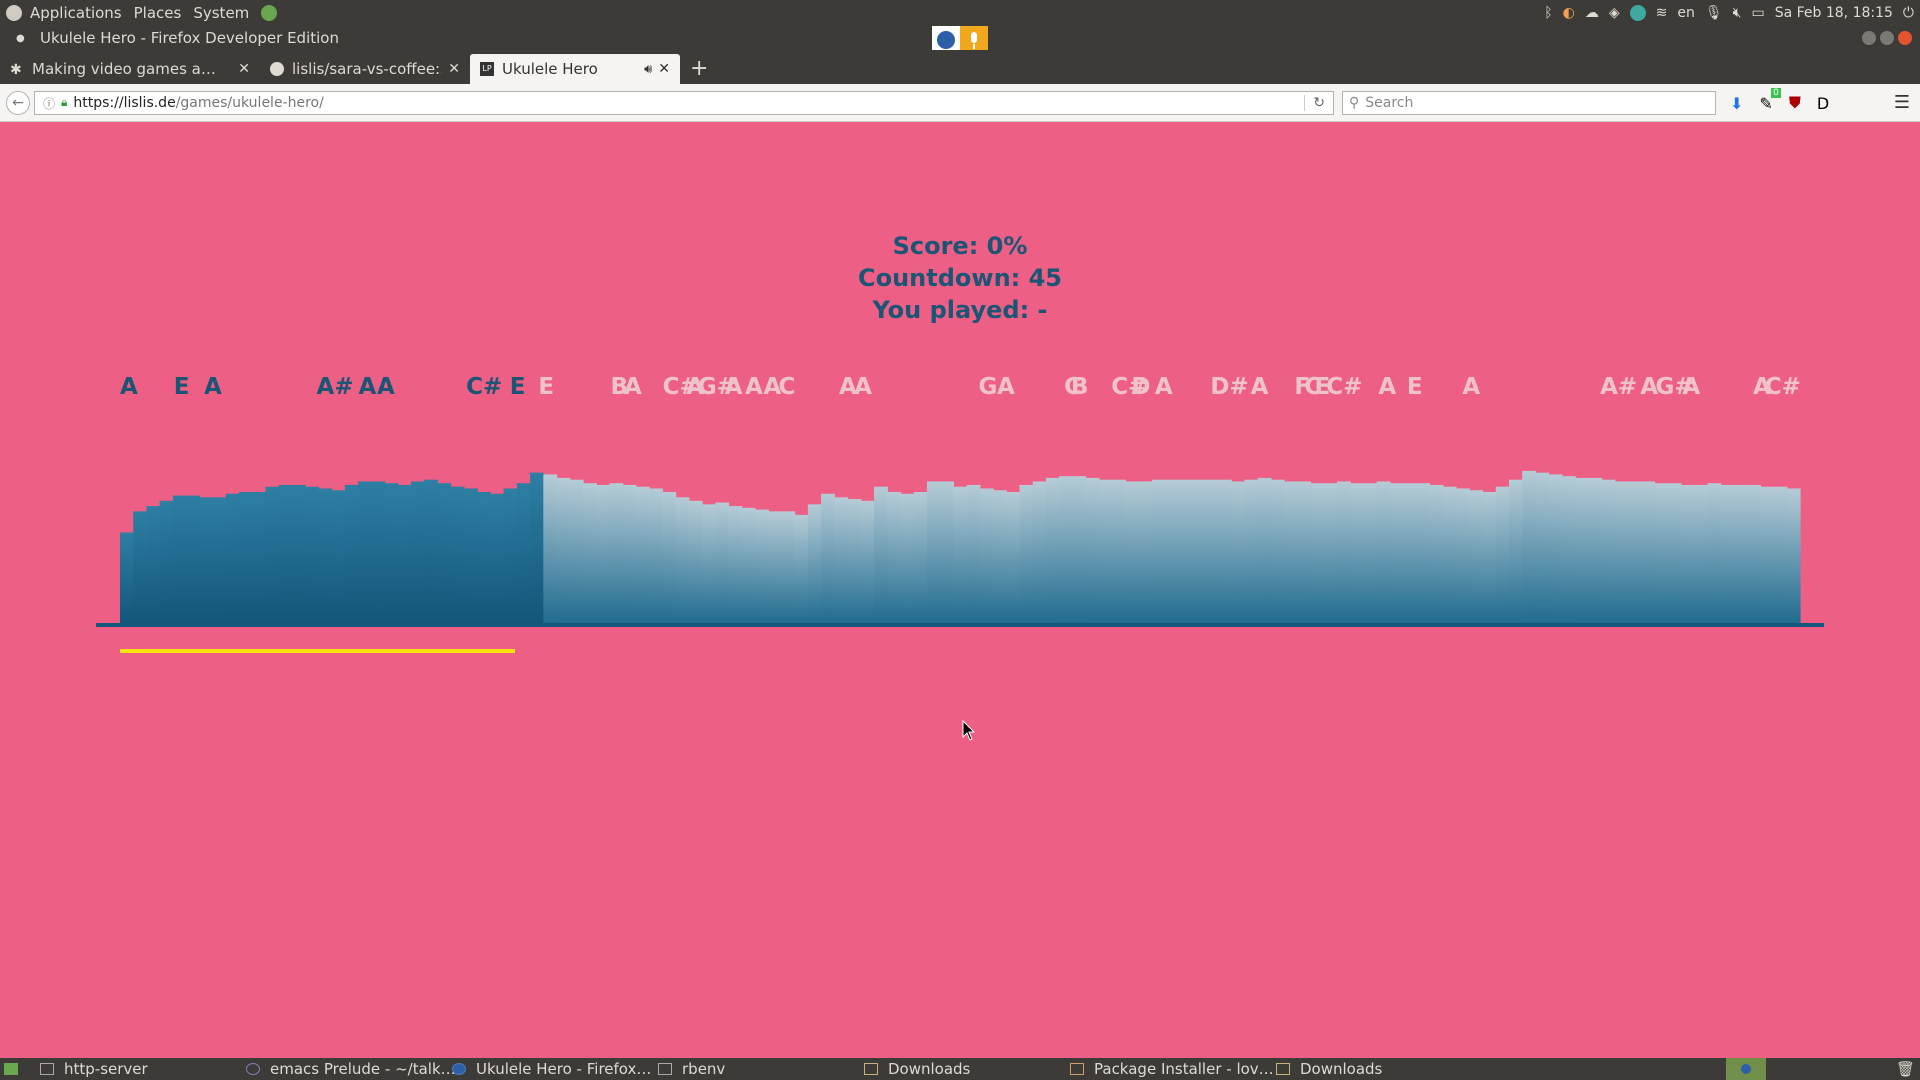 The width and height of the screenshot is (1920, 1080). I want to click on cloud-sync-icon: ☁, so click(1592, 13).